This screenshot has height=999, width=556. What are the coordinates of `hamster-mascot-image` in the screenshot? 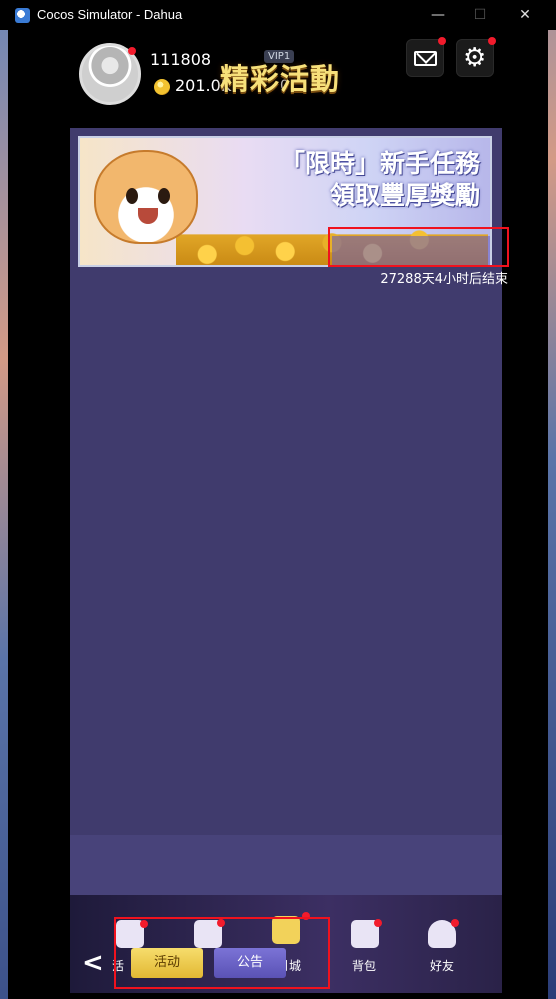 It's located at (146, 197).